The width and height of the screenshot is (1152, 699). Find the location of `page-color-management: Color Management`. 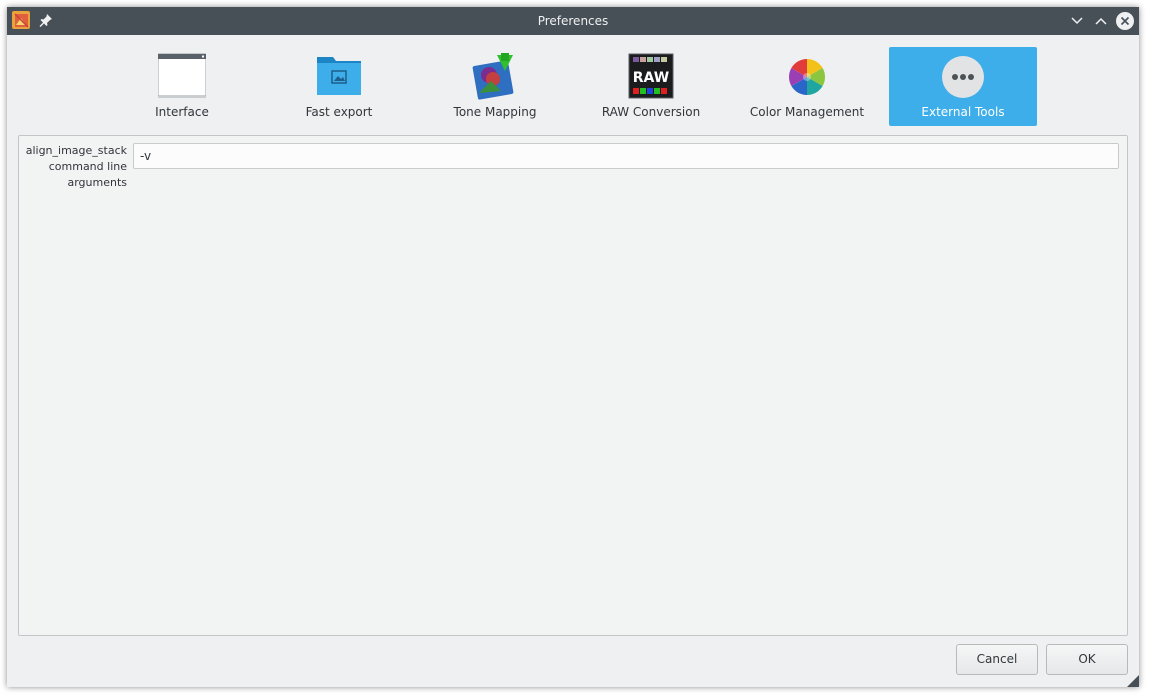

page-color-management: Color Management is located at coordinates (807, 86).